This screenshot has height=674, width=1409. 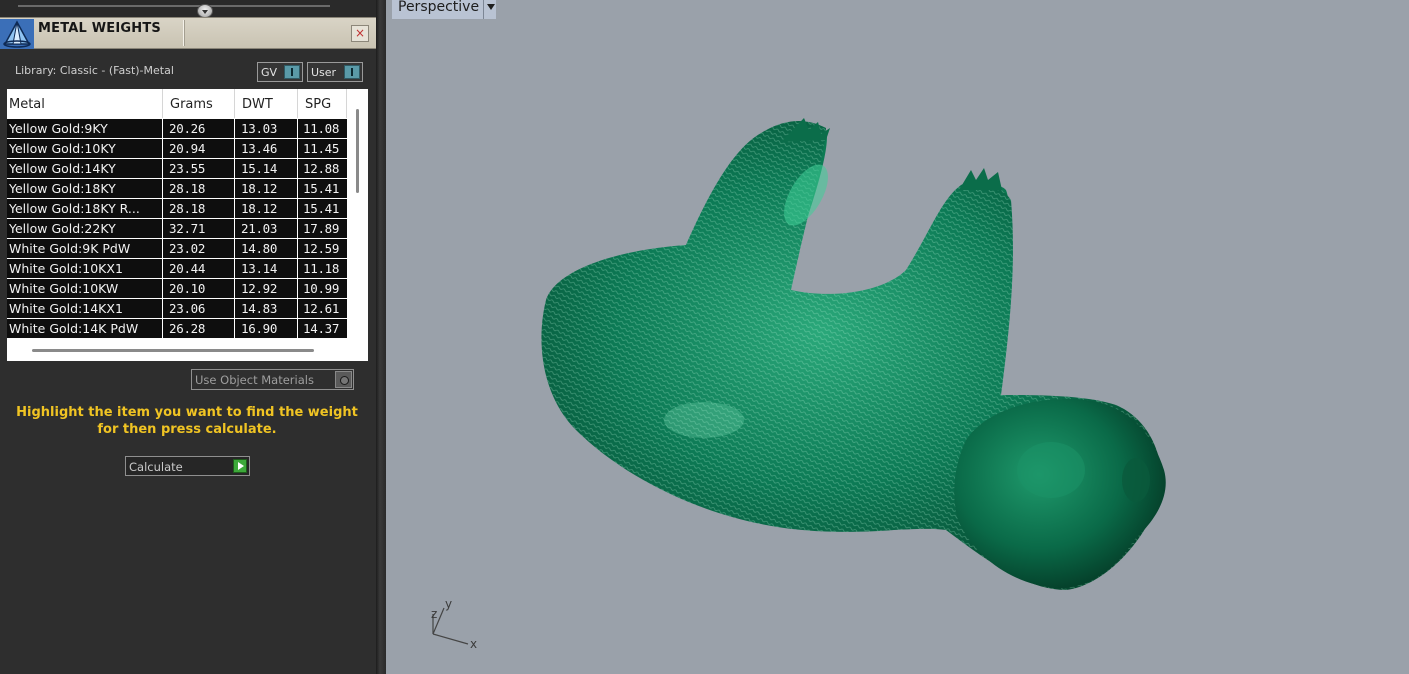 What do you see at coordinates (322, 308) in the screenshot?
I see `cell-spg: 12.61` at bounding box center [322, 308].